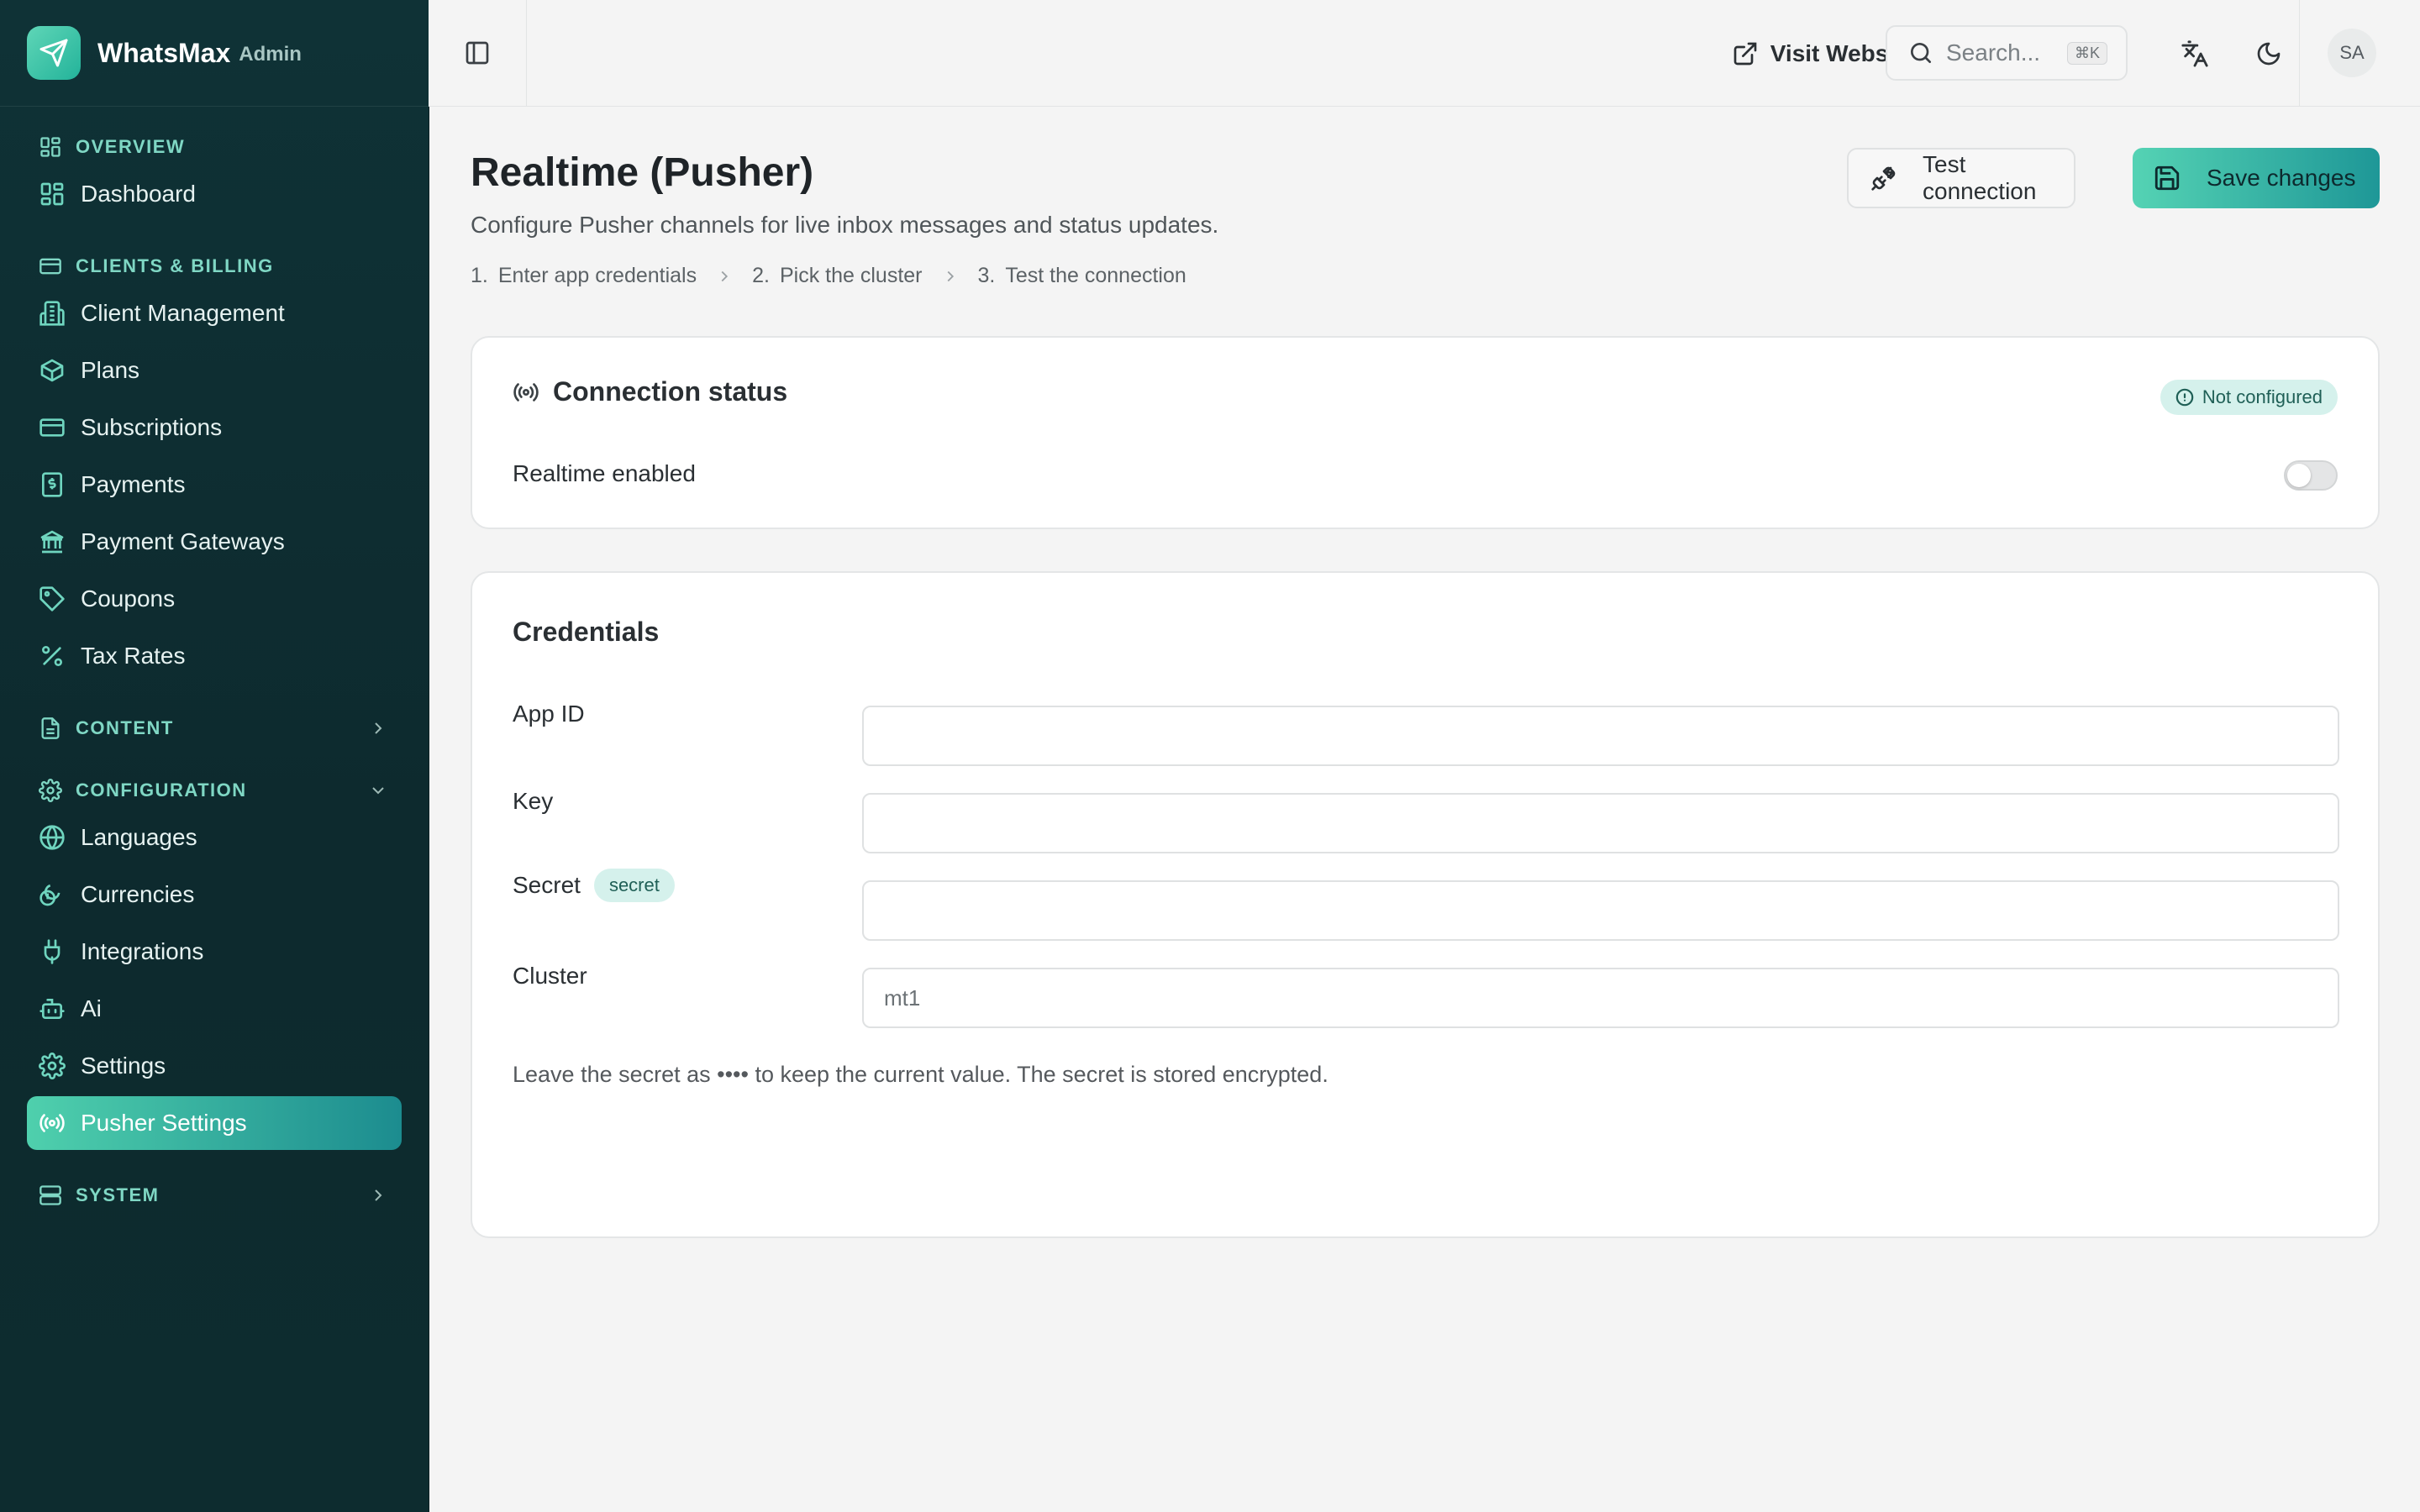 The image size is (2420, 1512). I want to click on sidebar-item-label: Dashboard, so click(138, 194).